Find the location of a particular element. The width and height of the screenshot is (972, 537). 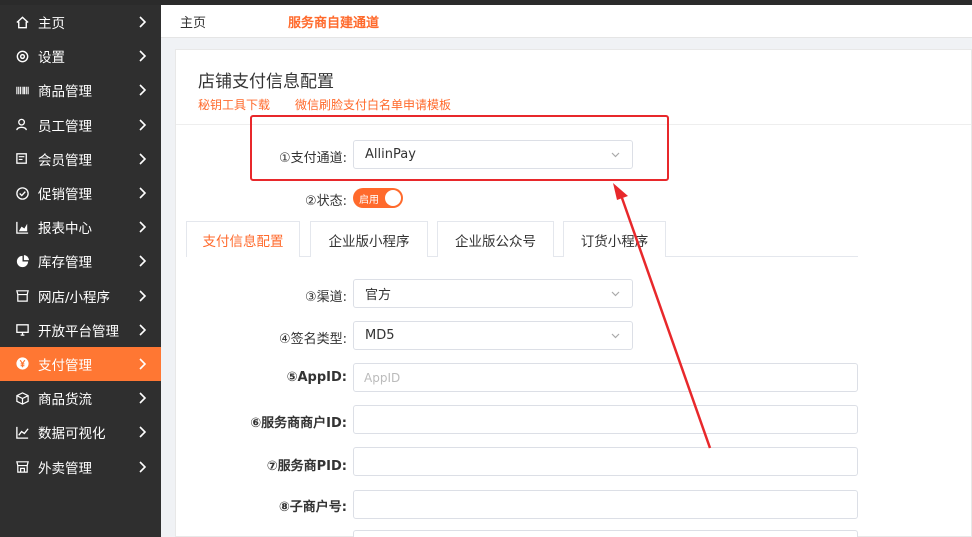

pid-input is located at coordinates (605, 461).